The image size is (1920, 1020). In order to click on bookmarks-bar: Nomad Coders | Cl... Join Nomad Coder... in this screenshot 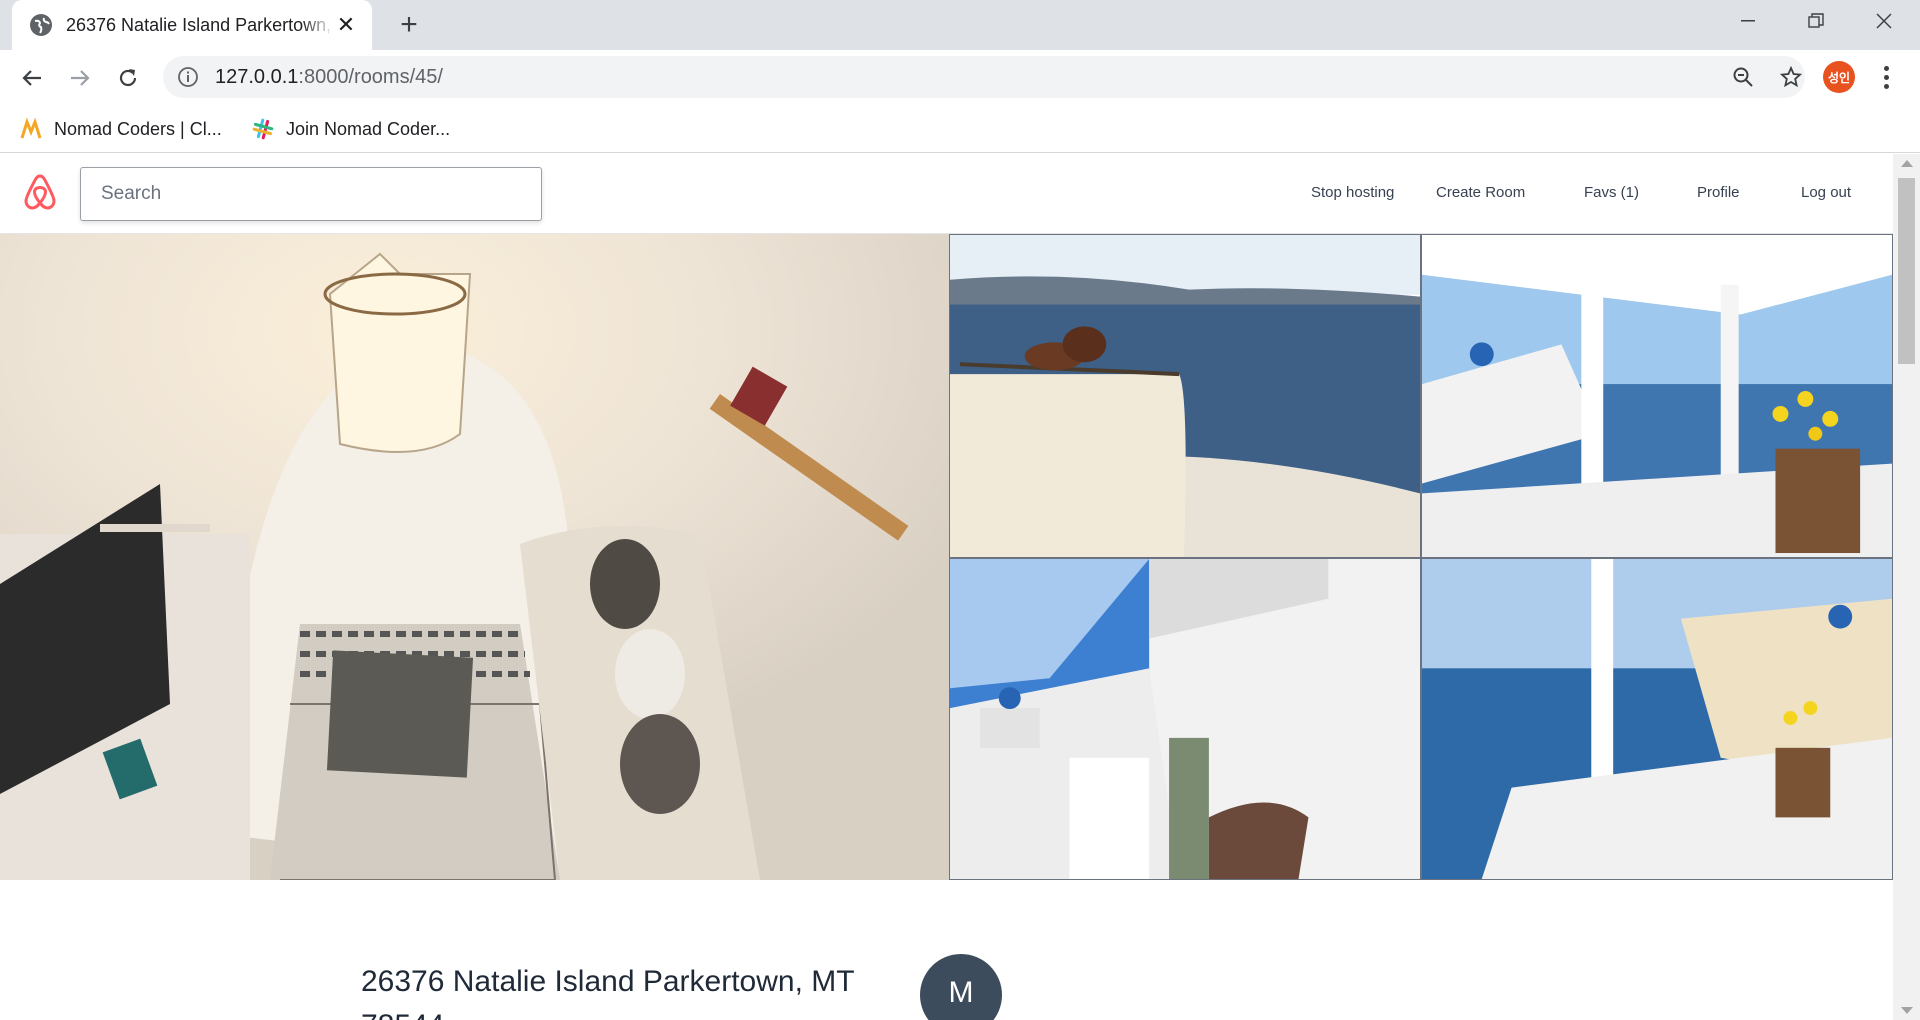, I will do `click(960, 129)`.